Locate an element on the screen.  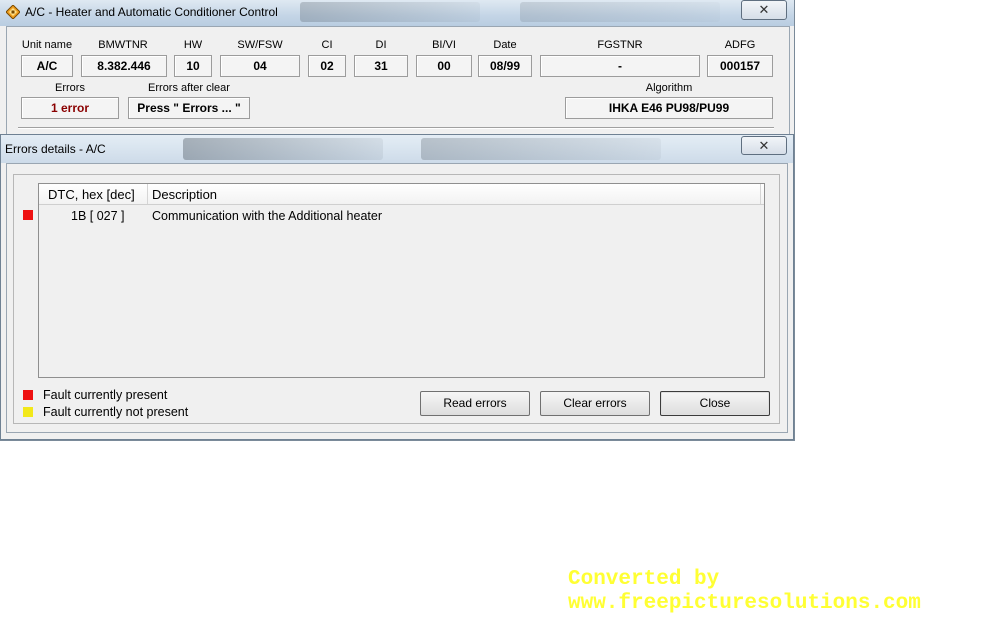
errors-after-clear-value: Press " Errors ... " is located at coordinates (189, 108).